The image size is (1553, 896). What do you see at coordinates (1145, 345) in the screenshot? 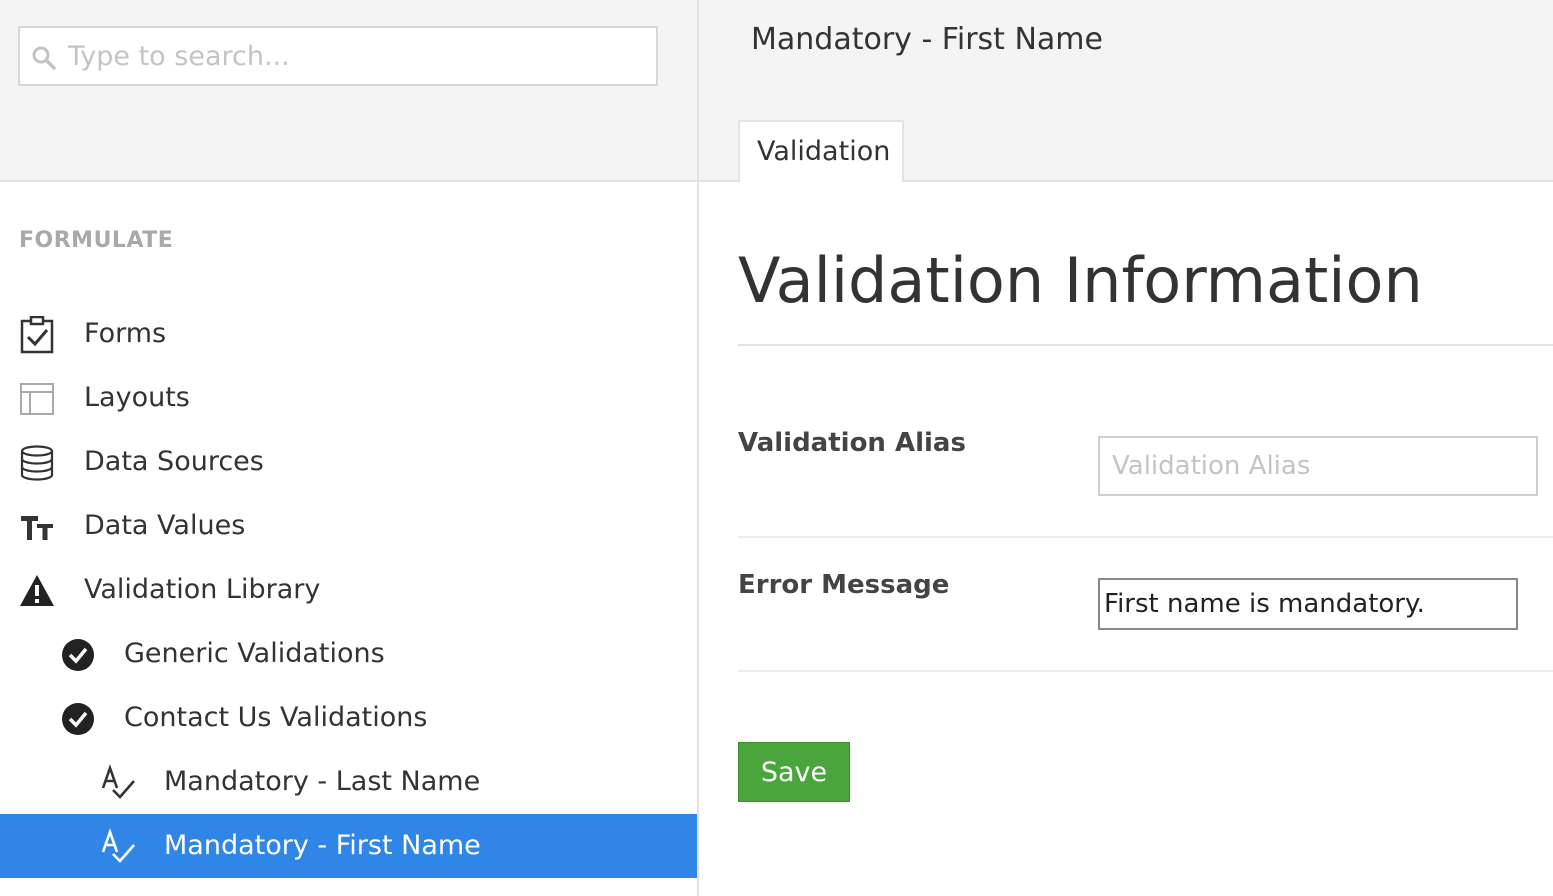
I see `title-divider` at bounding box center [1145, 345].